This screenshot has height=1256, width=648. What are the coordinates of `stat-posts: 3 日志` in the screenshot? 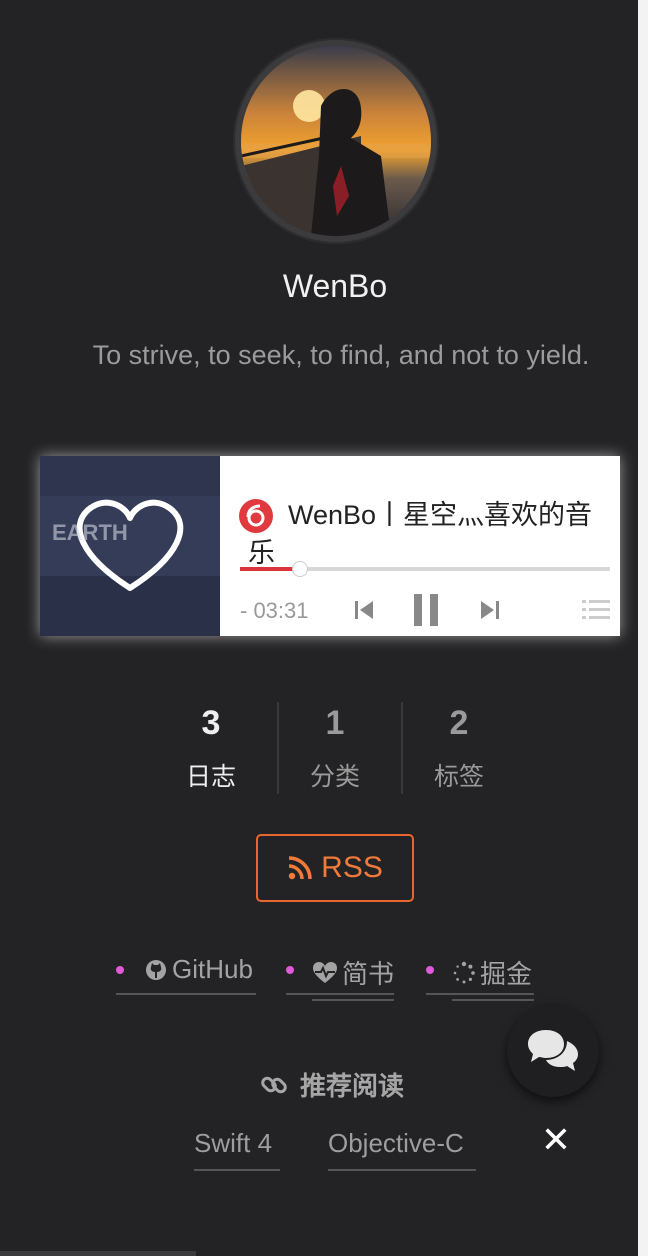 It's located at (211, 748).